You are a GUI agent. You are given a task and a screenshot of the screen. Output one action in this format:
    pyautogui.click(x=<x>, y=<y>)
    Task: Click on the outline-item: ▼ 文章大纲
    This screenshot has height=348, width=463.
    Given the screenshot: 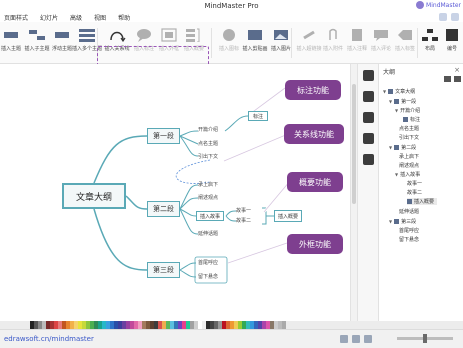 What is the action you would take?
    pyautogui.click(x=399, y=91)
    